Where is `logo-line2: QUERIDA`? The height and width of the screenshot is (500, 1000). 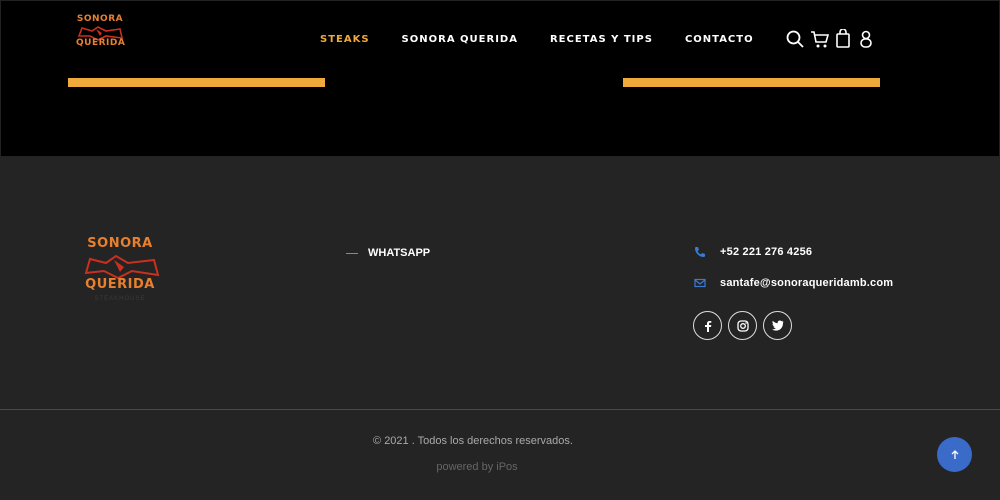 logo-line2: QUERIDA is located at coordinates (101, 43).